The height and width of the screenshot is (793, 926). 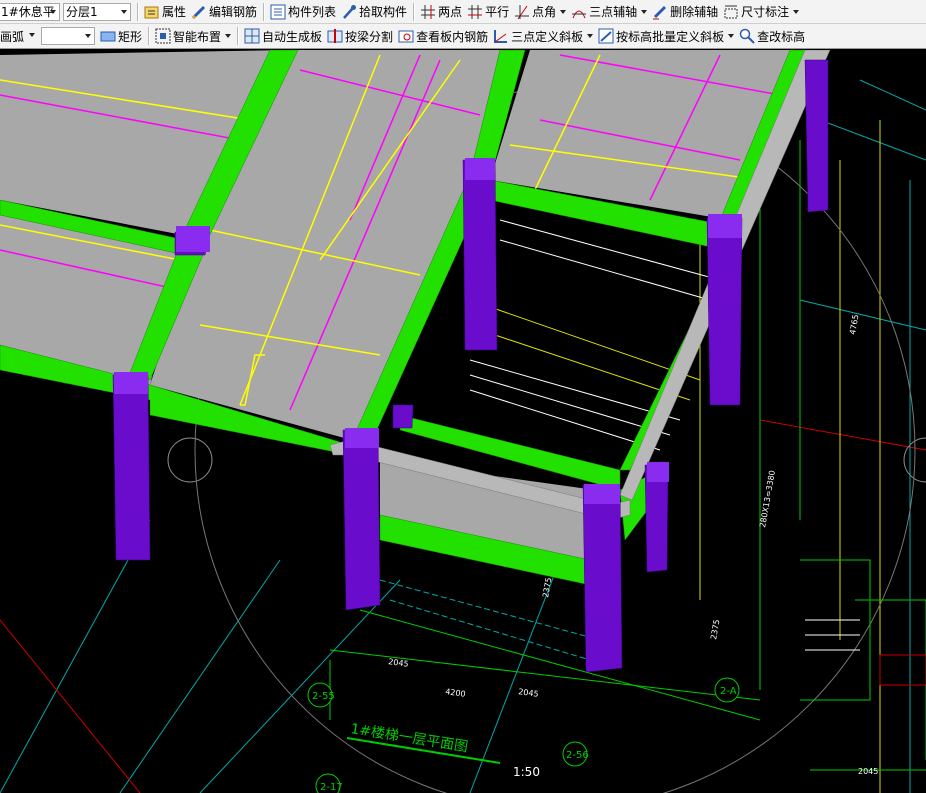 What do you see at coordinates (522, 12) in the screenshot?
I see `angle-axis-icon` at bounding box center [522, 12].